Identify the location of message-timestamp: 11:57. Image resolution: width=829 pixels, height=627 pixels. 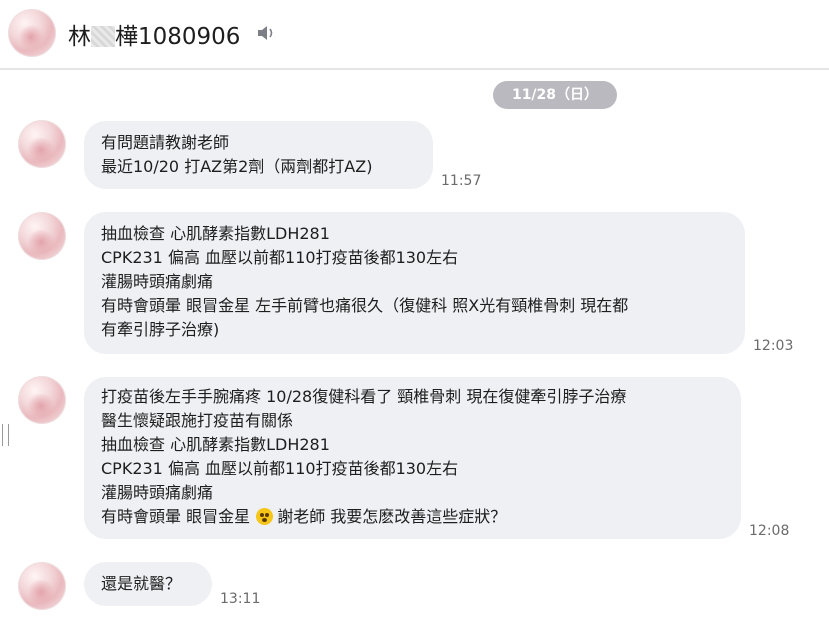
(461, 181).